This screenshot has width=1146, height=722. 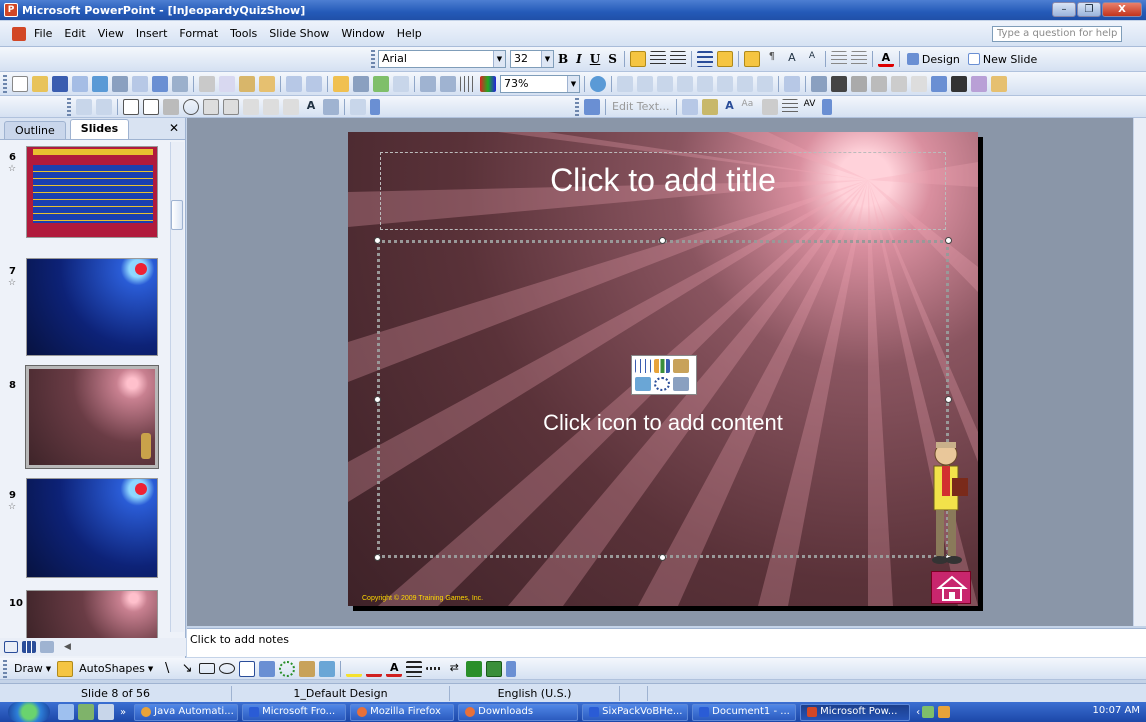 What do you see at coordinates (131, 106) in the screenshot?
I see `checkbox-control-icon` at bounding box center [131, 106].